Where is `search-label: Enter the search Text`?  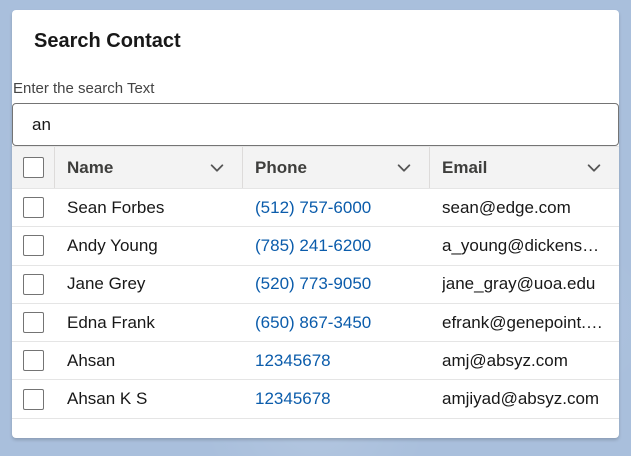
search-label: Enter the search Text is located at coordinates (84, 88).